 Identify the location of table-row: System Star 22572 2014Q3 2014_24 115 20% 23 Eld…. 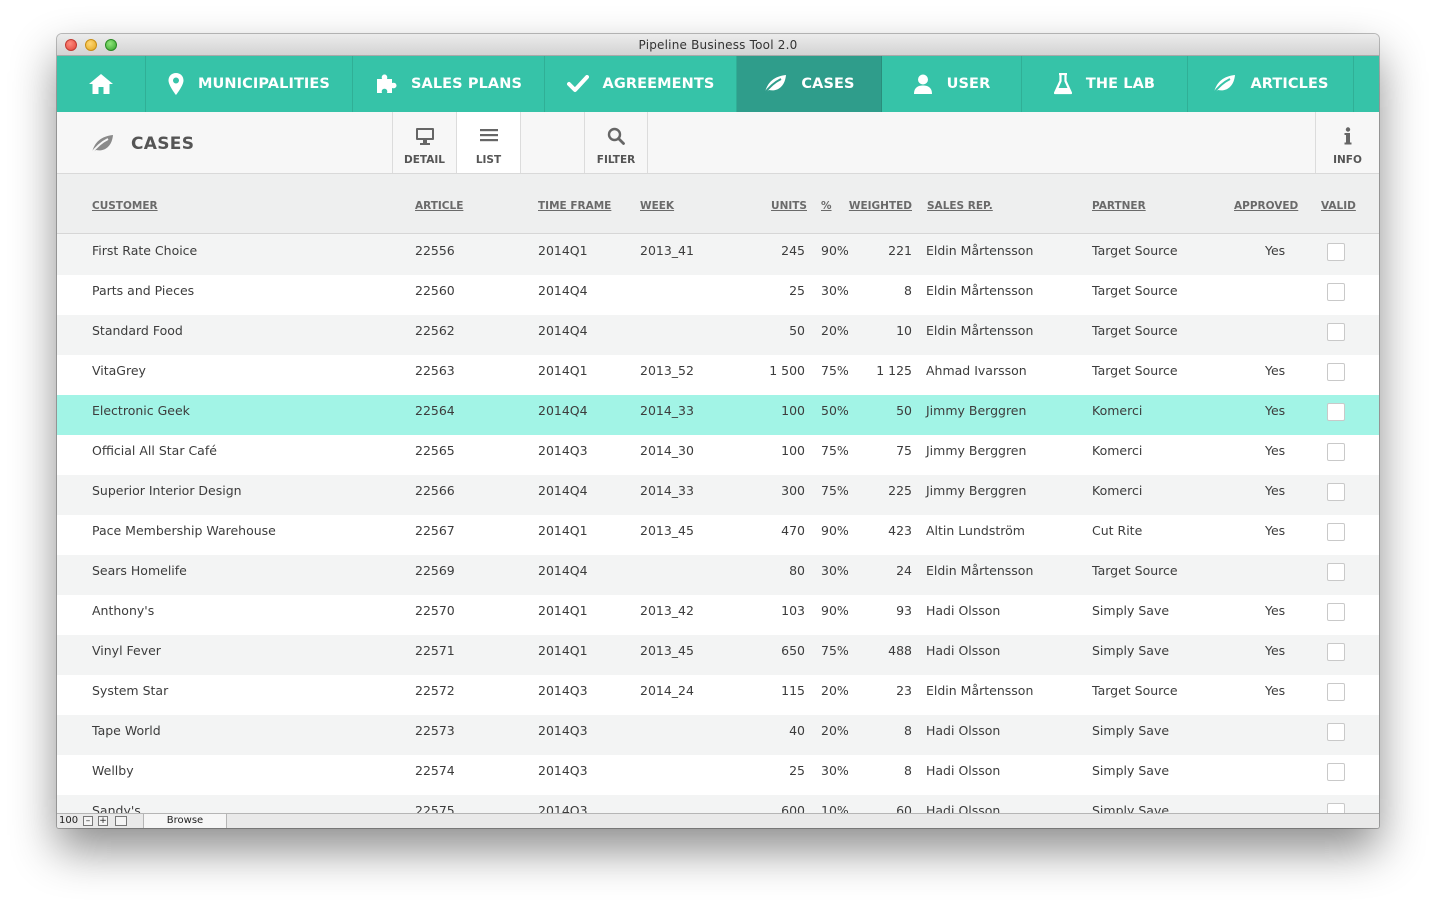
(718, 695).